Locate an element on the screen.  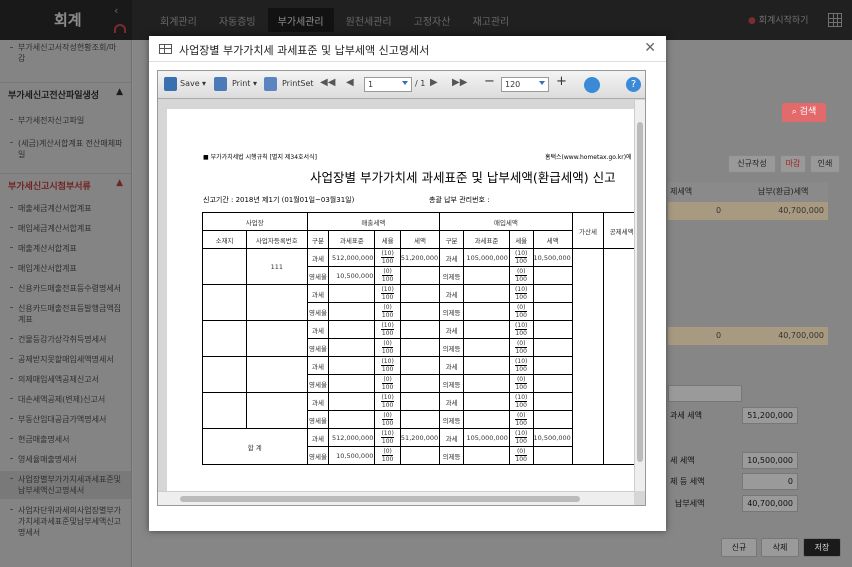
horizontal-scrollbar is located at coordinates (396, 498).